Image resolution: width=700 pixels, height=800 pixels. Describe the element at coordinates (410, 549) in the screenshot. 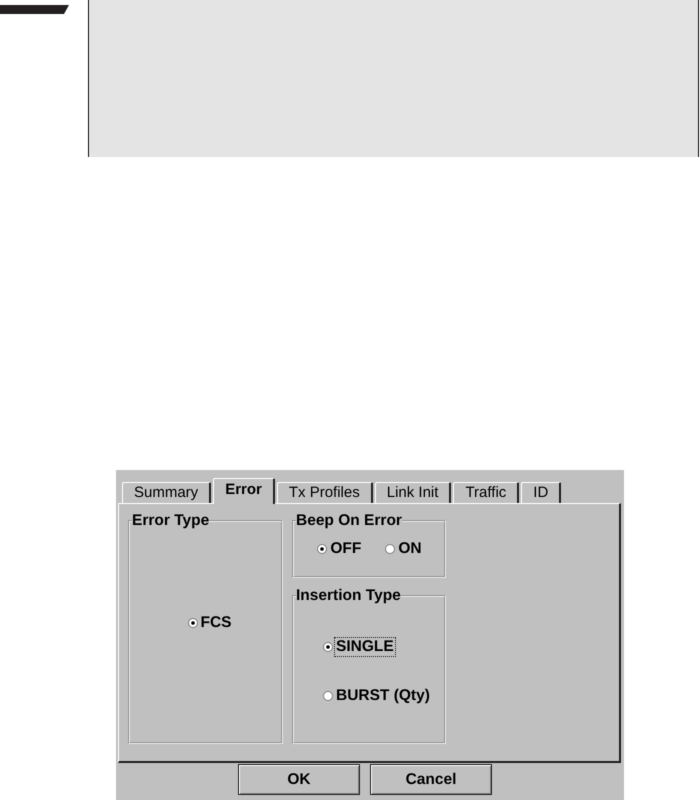

I see `option-label: ON` at that location.